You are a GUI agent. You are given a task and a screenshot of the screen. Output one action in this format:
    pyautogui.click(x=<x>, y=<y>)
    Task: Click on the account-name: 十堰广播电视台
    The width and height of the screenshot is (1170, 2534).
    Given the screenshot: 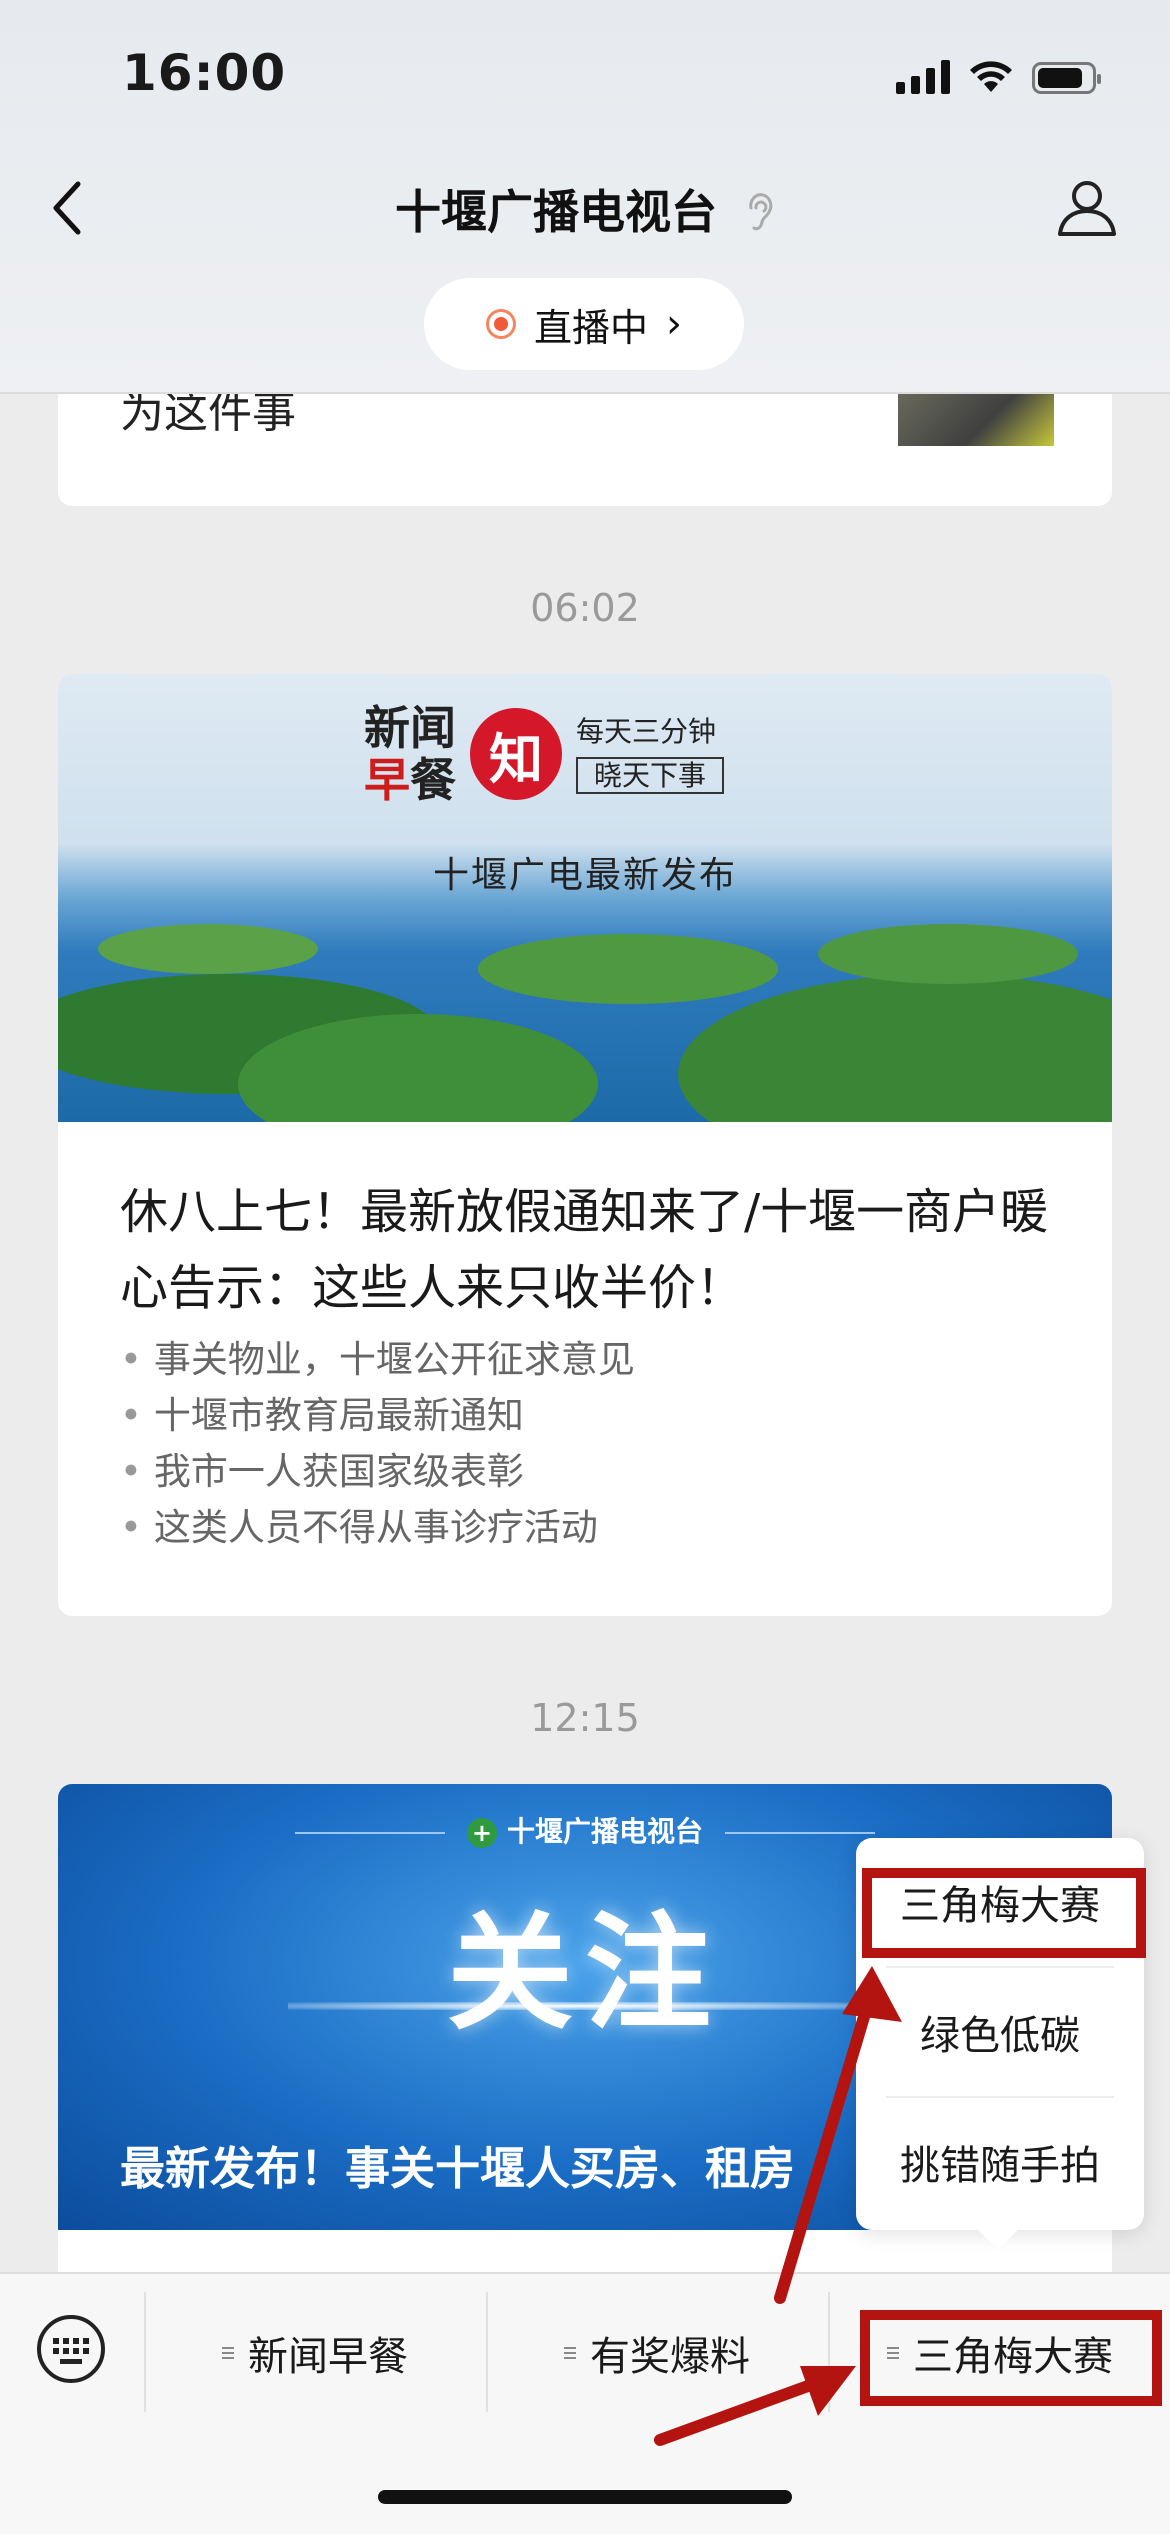 What is the action you would take?
    pyautogui.click(x=555, y=212)
    